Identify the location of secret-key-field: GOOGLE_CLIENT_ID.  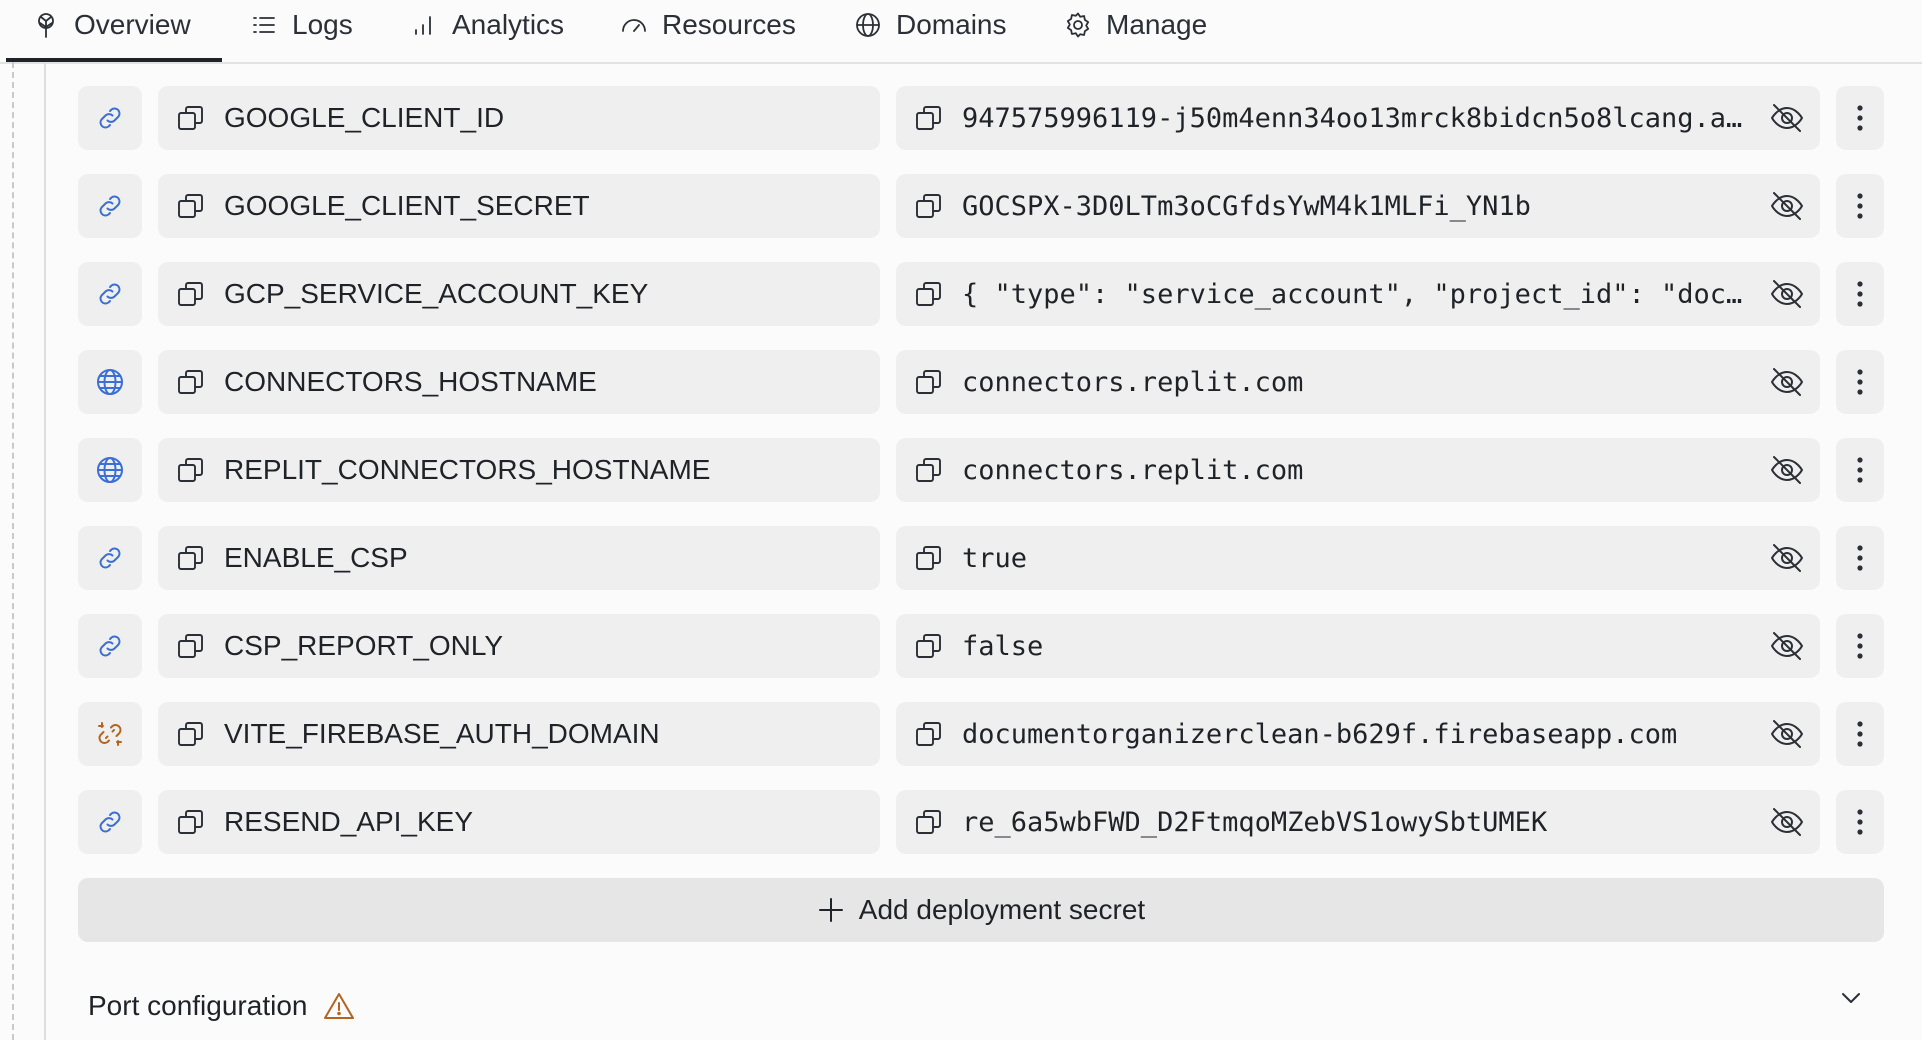
(519, 118).